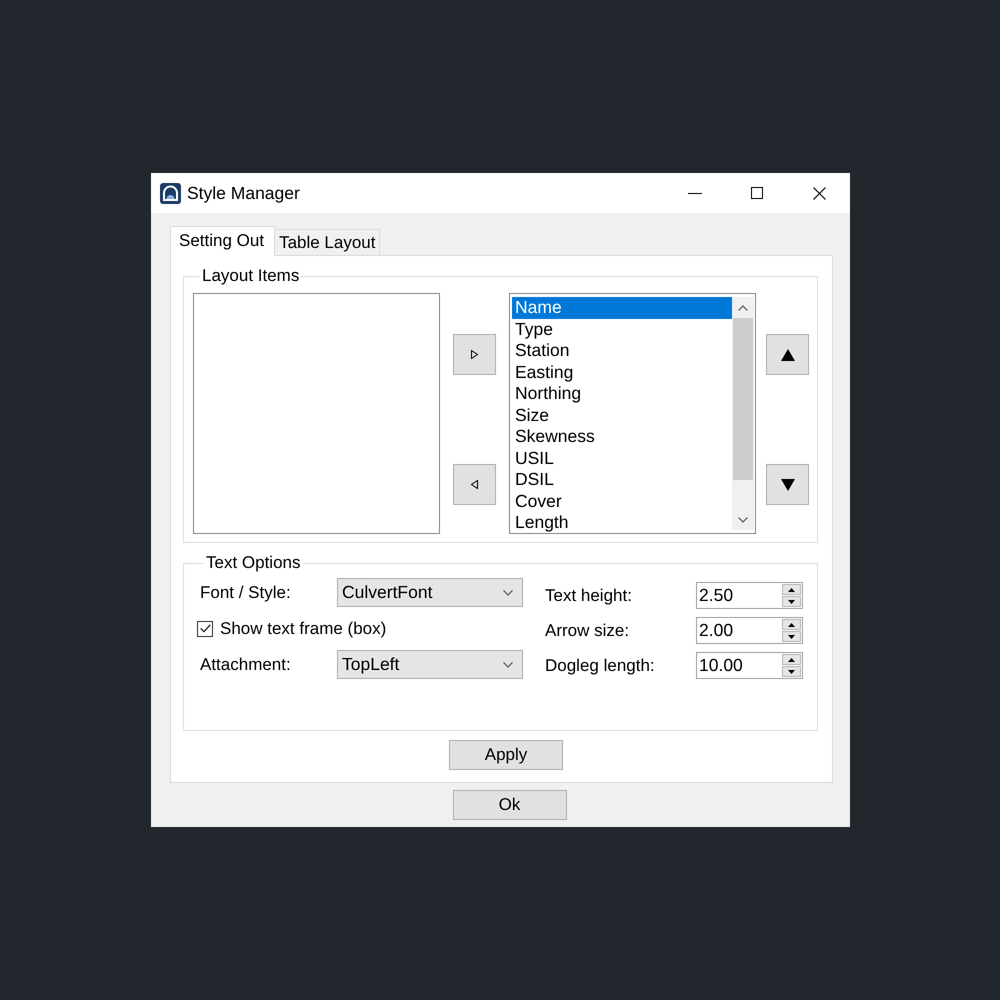 The width and height of the screenshot is (1000, 1000). What do you see at coordinates (622, 372) in the screenshot?
I see `list-item: Easting` at bounding box center [622, 372].